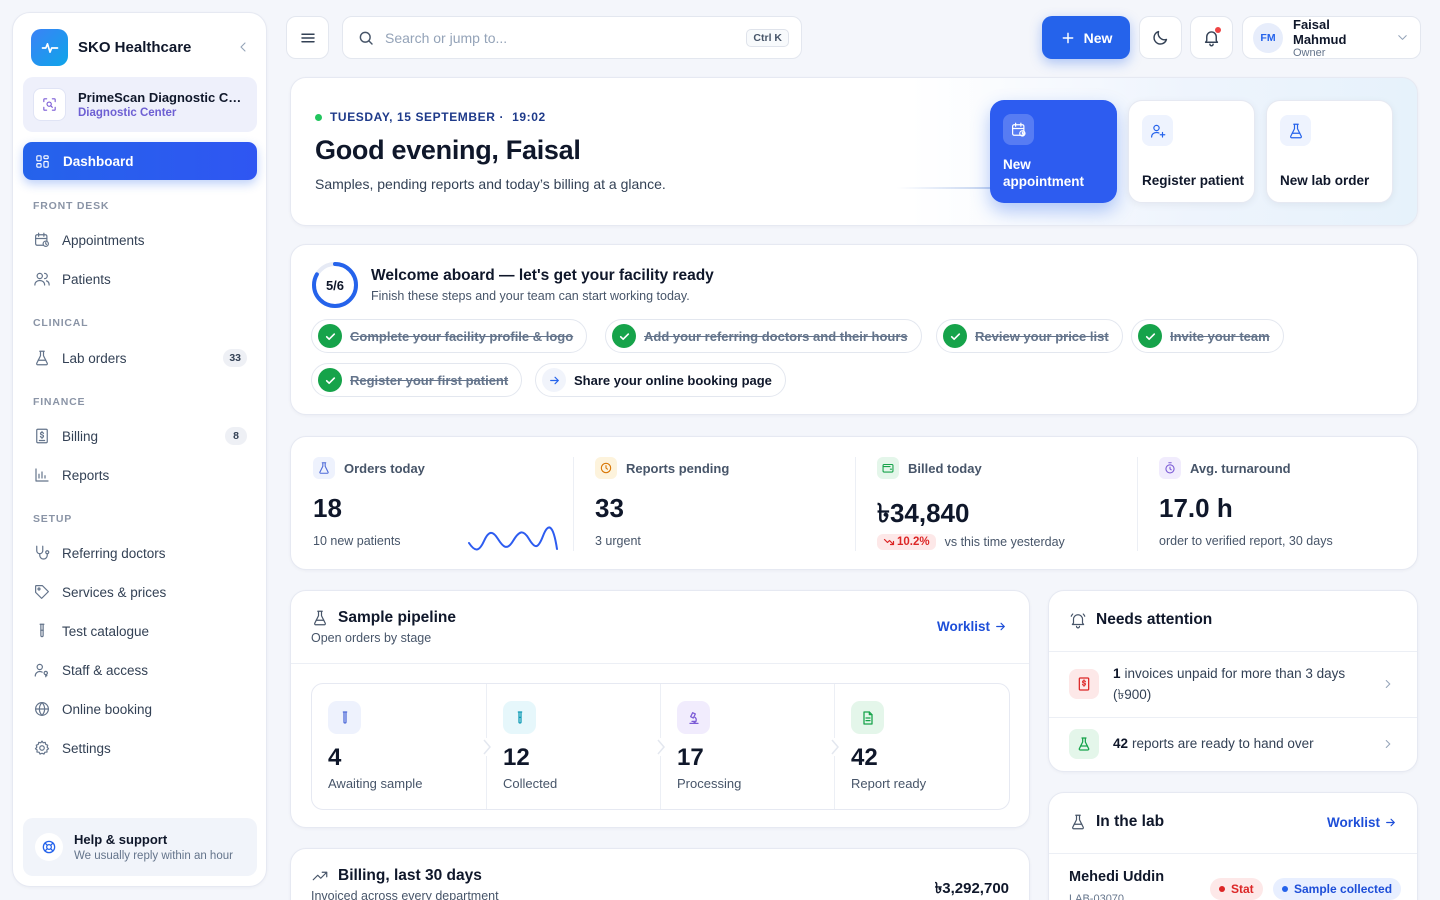 This screenshot has height=900, width=1440. I want to click on receipt-icon, so click(42, 436).